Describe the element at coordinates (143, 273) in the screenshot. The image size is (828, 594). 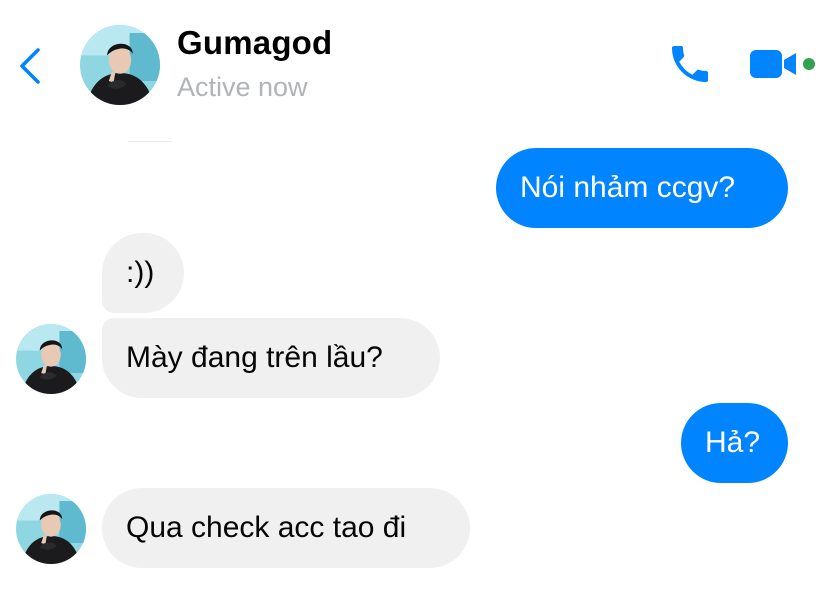
I see `message-bubble-incoming: :))` at that location.